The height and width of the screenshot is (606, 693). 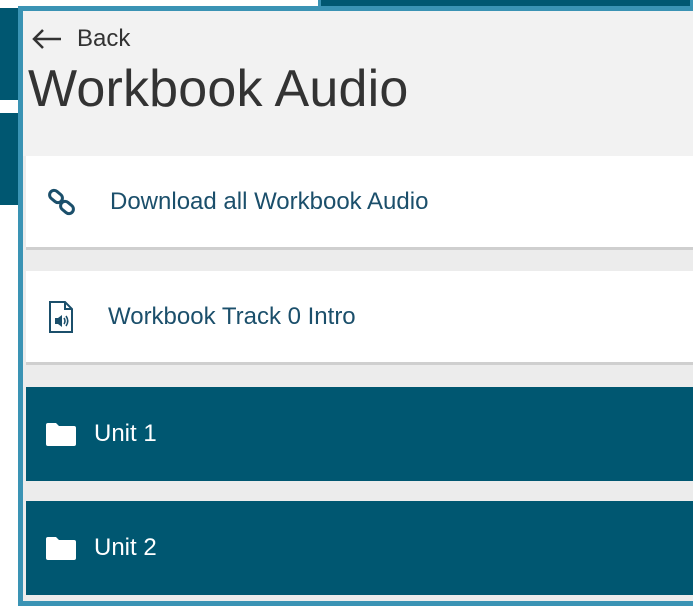 What do you see at coordinates (359, 318) in the screenshot?
I see `list-item: Workbook Track 0 Intro` at bounding box center [359, 318].